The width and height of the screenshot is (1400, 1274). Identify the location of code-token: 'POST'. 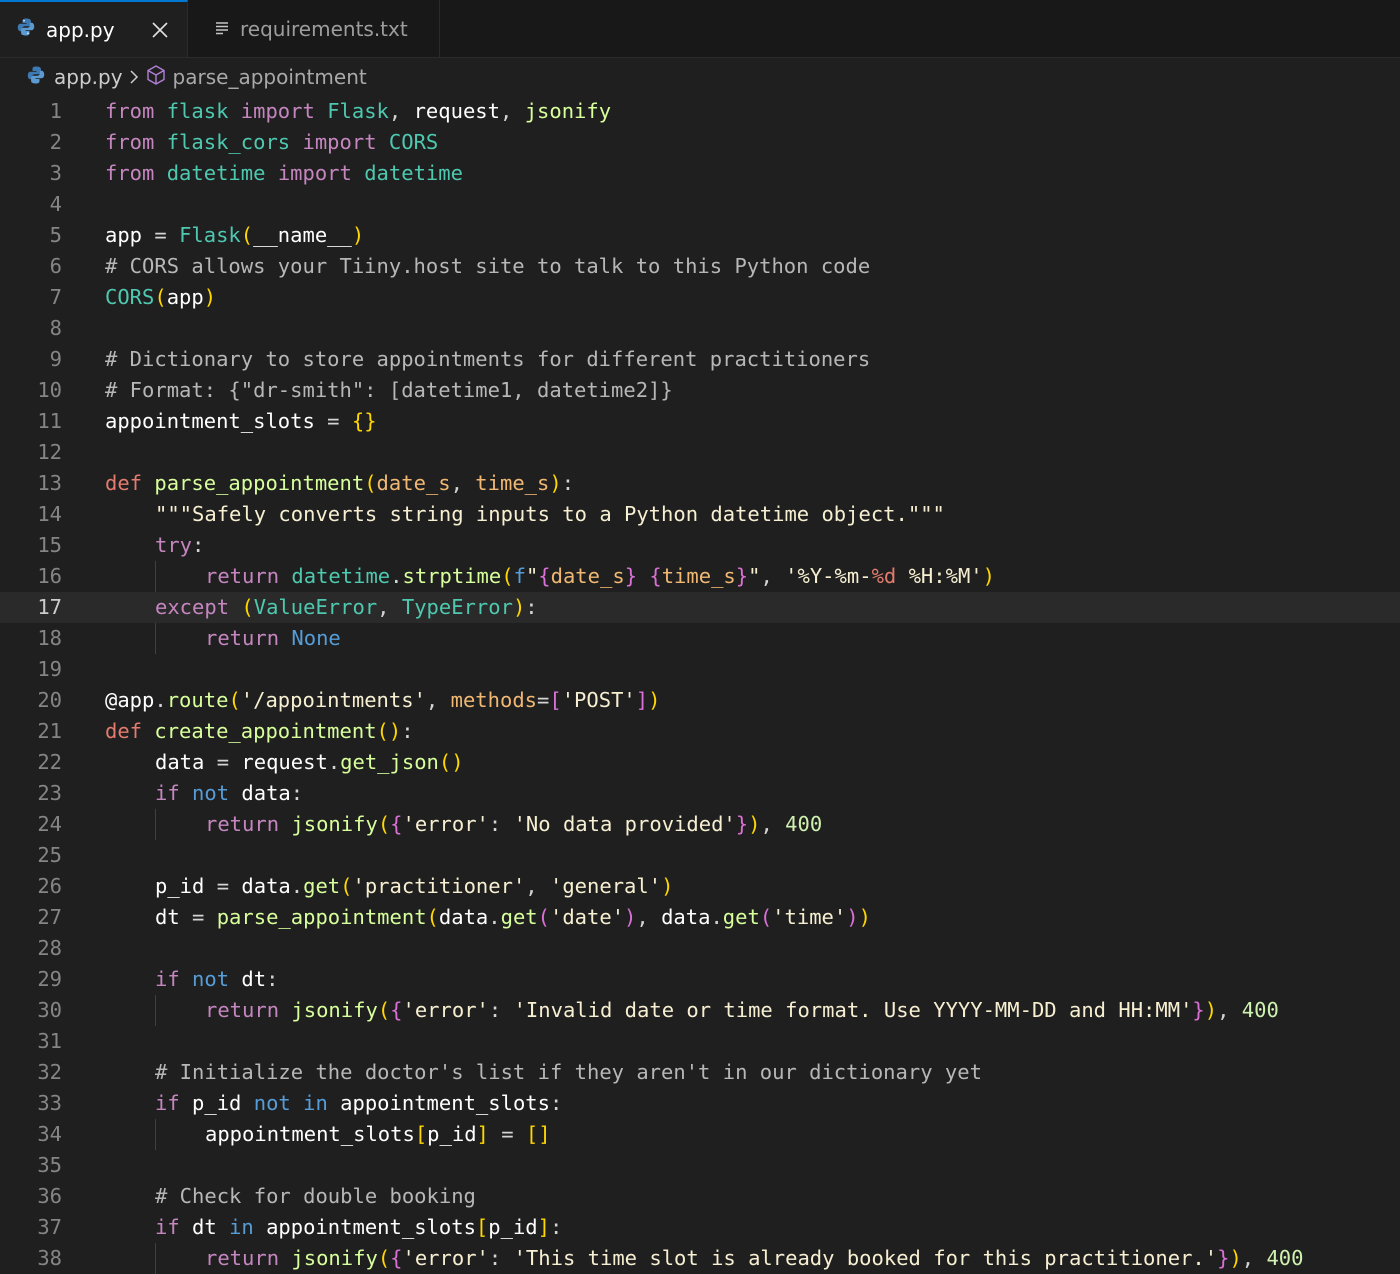
(598, 700).